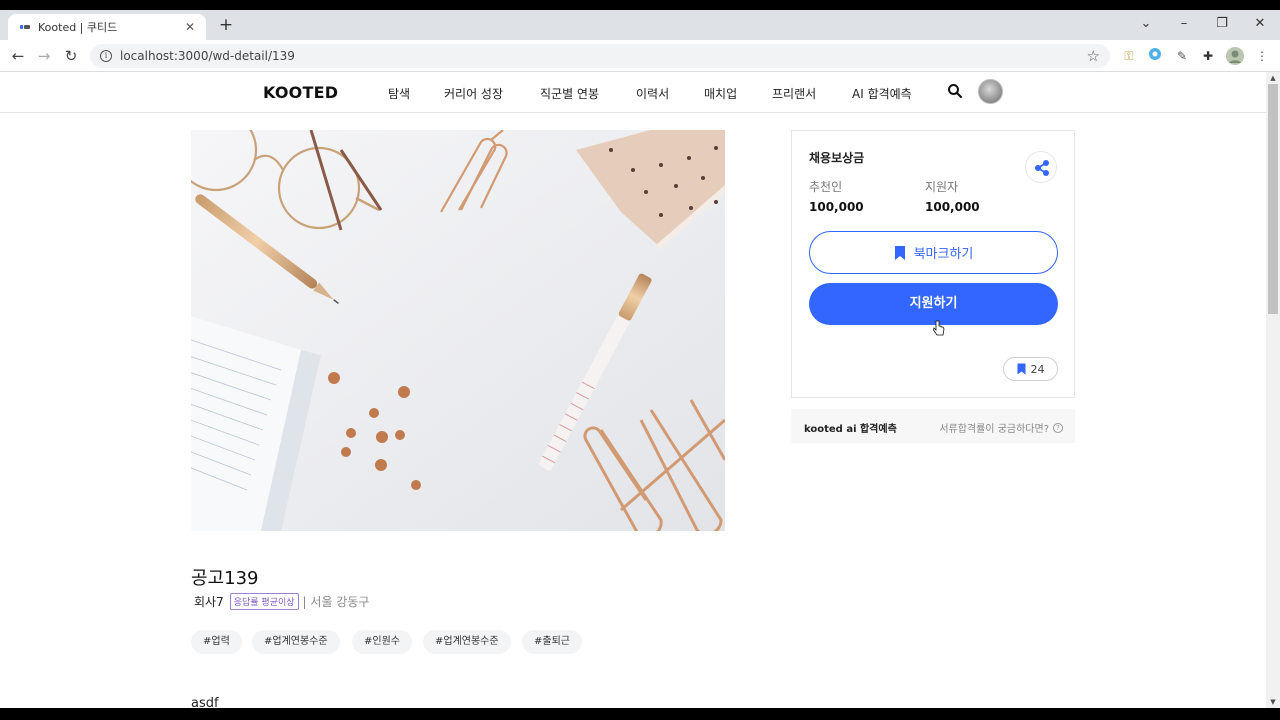  What do you see at coordinates (78, 27) in the screenshot?
I see `tab-title: Kooted | 쿠티드` at bounding box center [78, 27].